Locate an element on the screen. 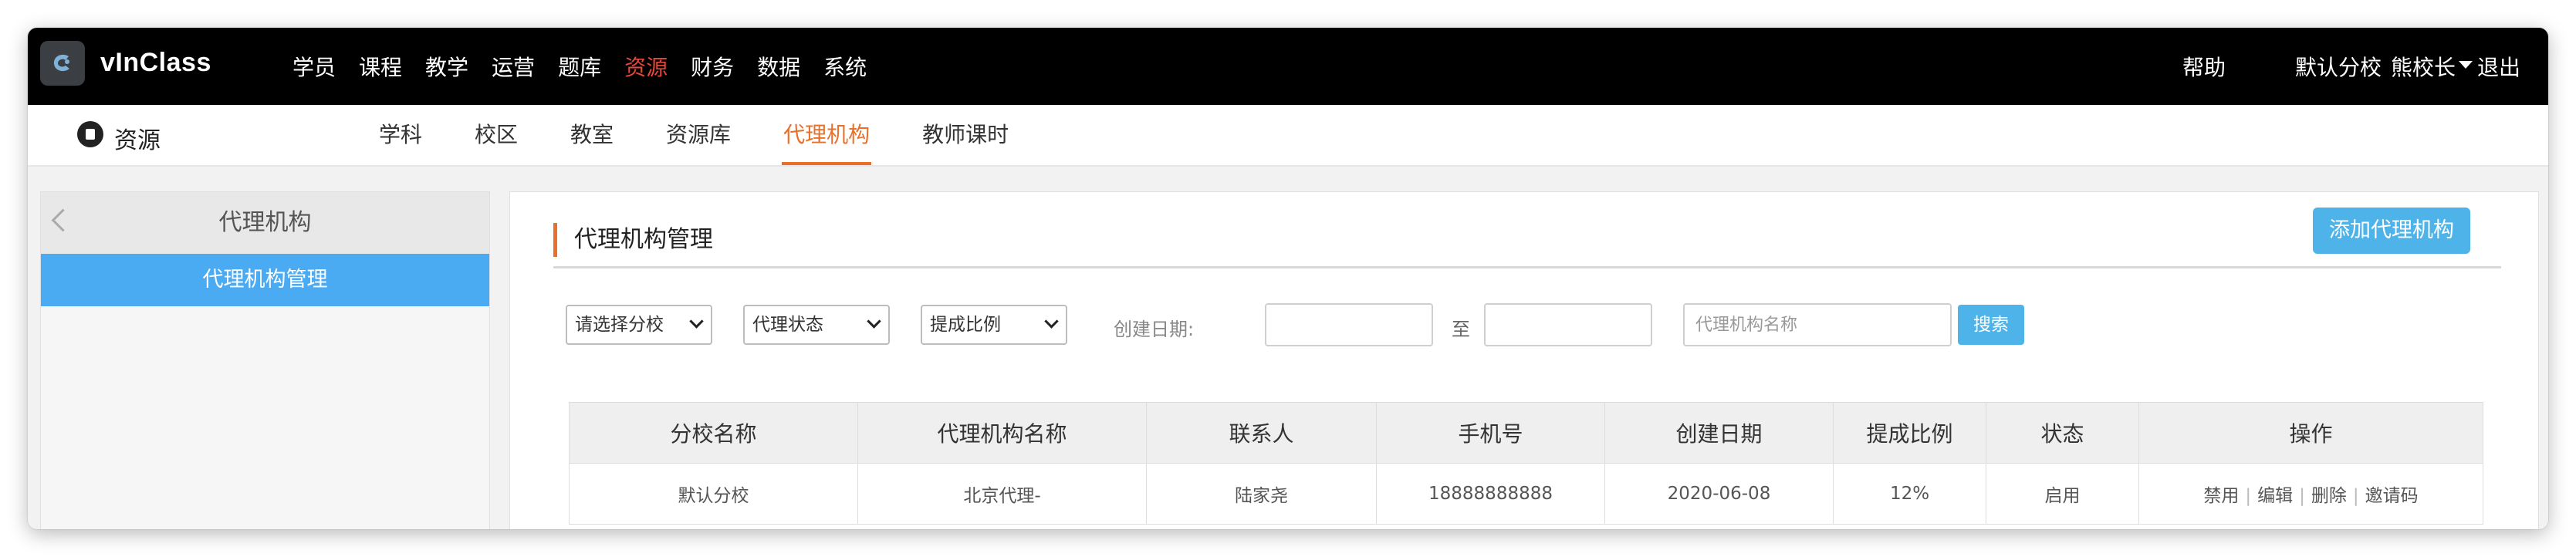 The height and width of the screenshot is (557, 2576). nav-item-courses: 课程 is located at coordinates (380, 66).